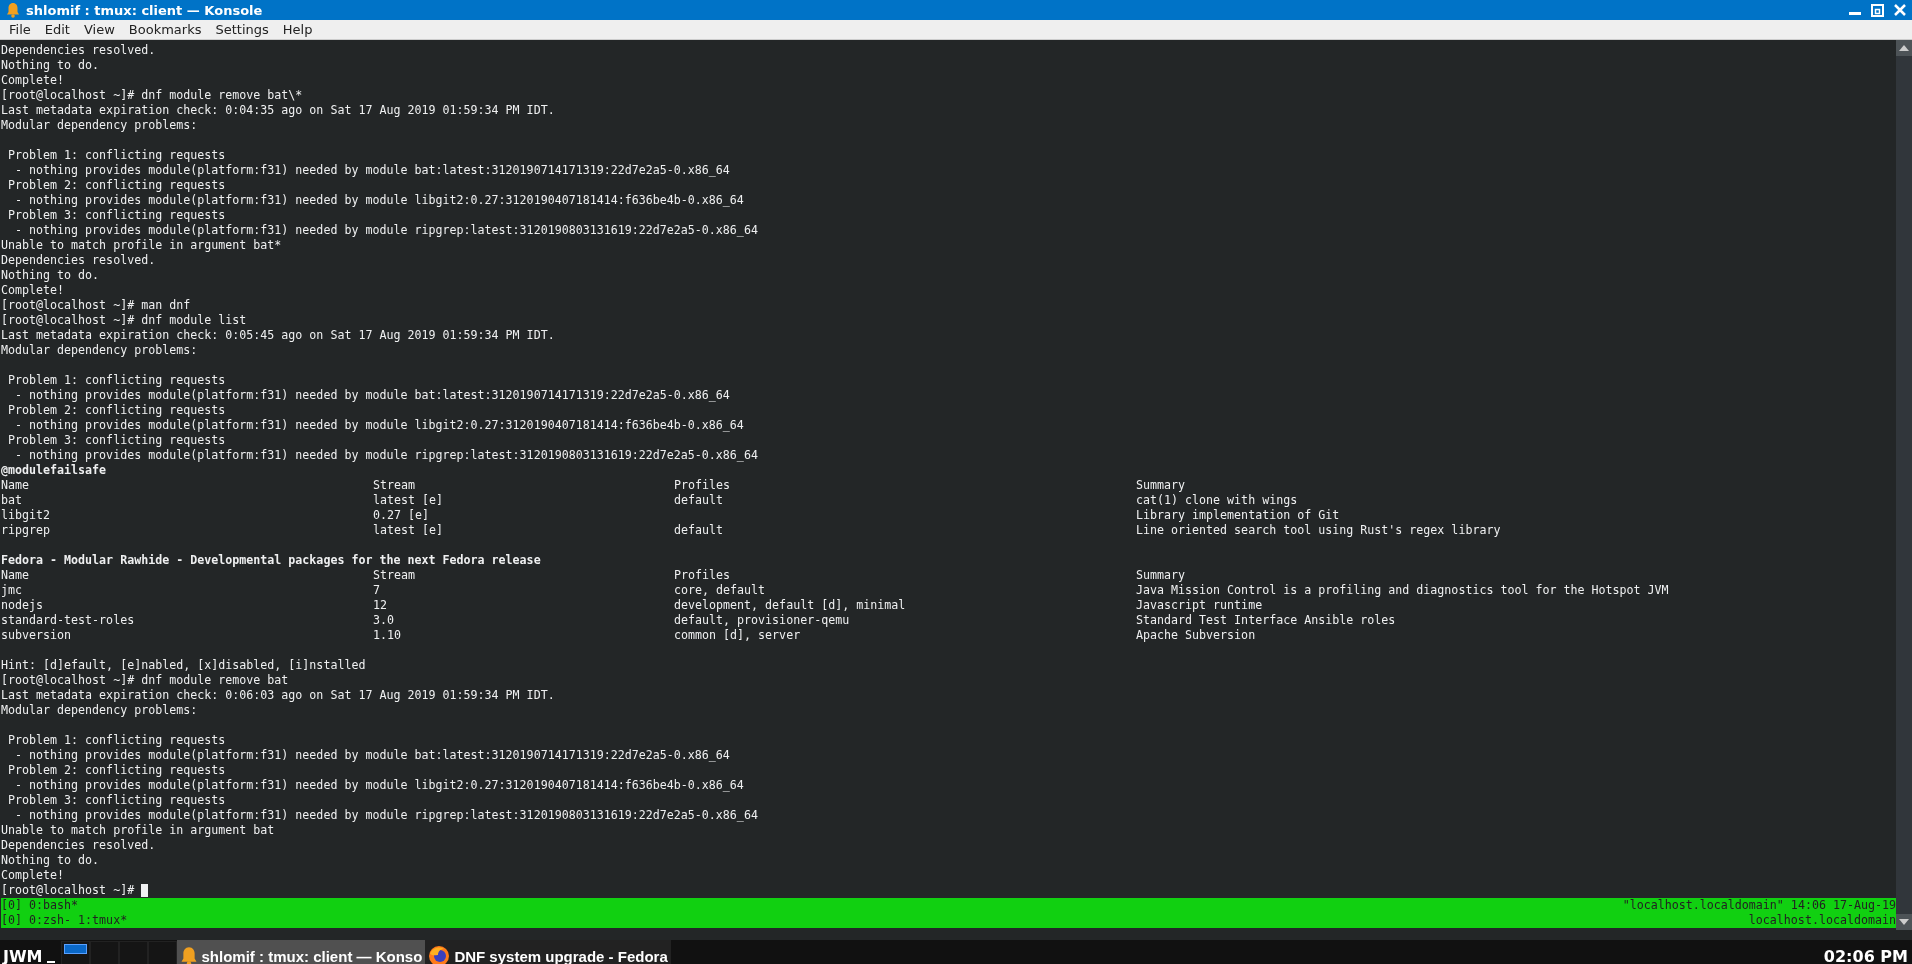 This screenshot has width=1912, height=964. I want to click on tmux-host-info: localhost.localdomain, so click(1822, 920).